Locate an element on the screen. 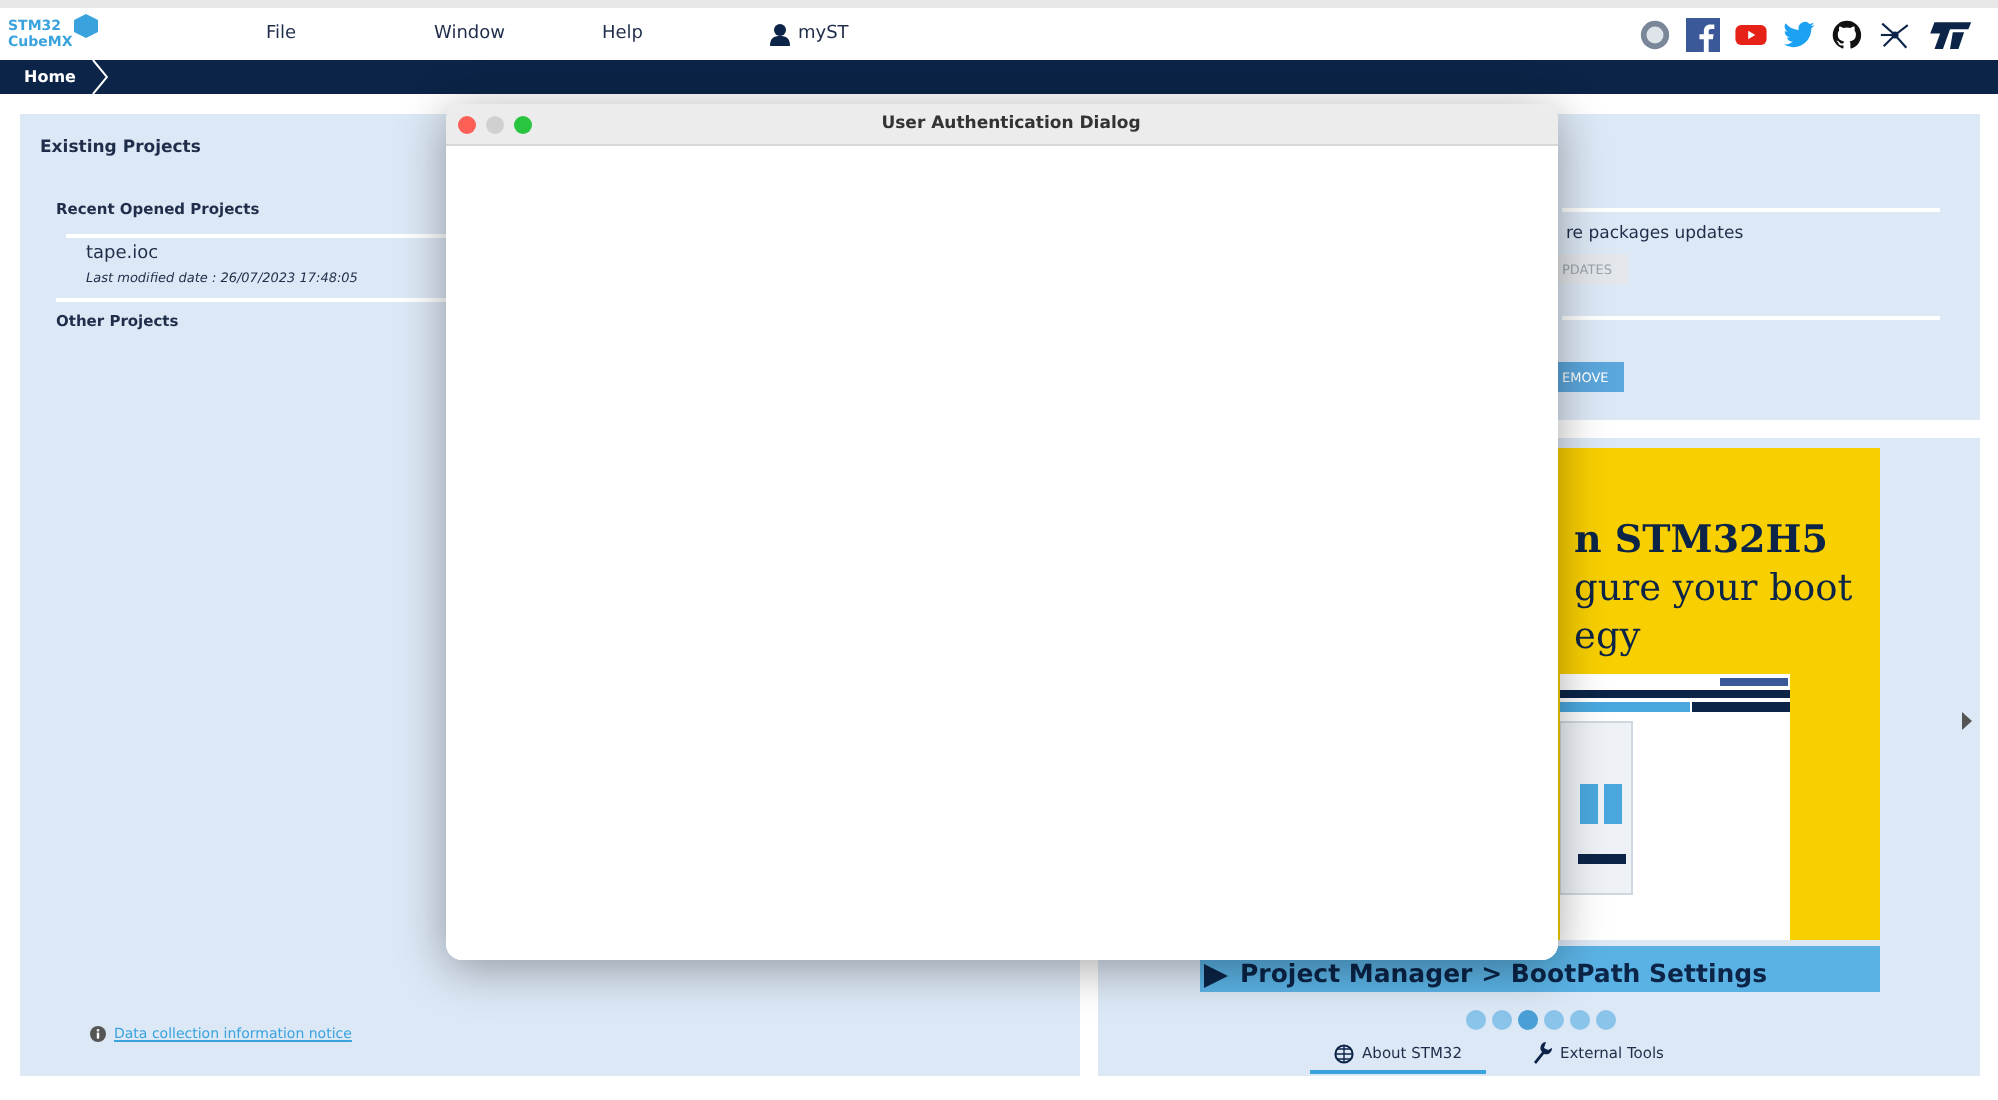 The width and height of the screenshot is (1998, 1100). banner-text: egy is located at coordinates (1608, 638).